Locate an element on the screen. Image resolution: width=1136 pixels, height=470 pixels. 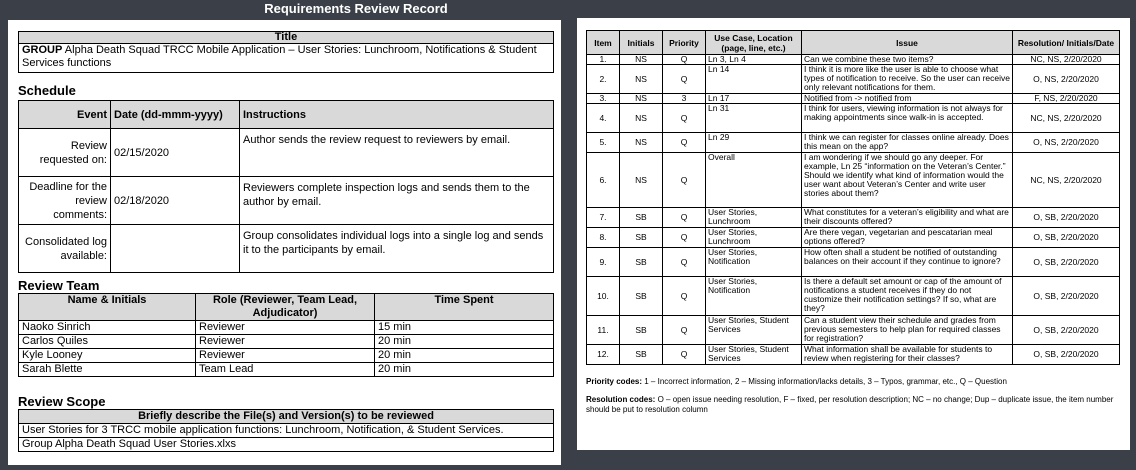
name-cell: Kyle Looney is located at coordinates (107, 355).